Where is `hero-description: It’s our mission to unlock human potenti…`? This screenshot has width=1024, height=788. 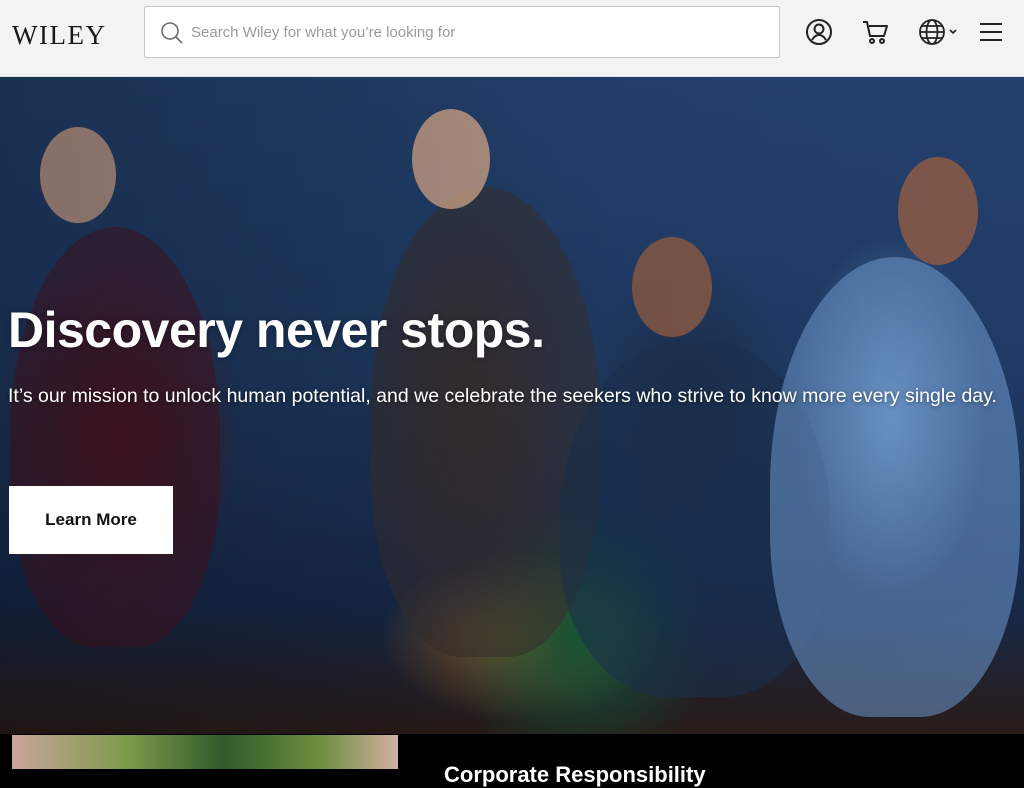
hero-description: It’s our mission to unlock human potenti… is located at coordinates (502, 396).